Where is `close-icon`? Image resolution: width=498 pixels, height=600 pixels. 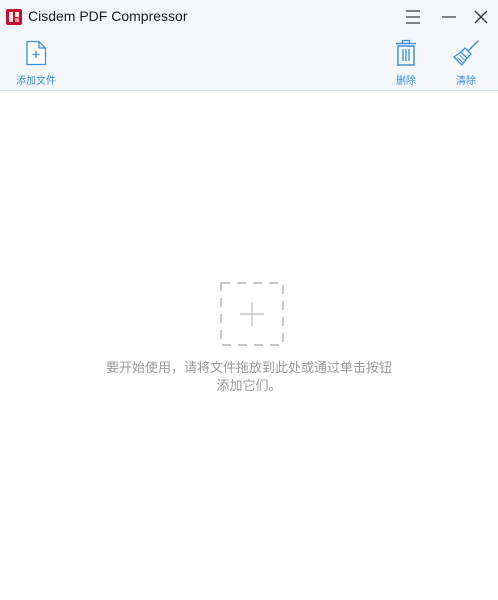 close-icon is located at coordinates (481, 17).